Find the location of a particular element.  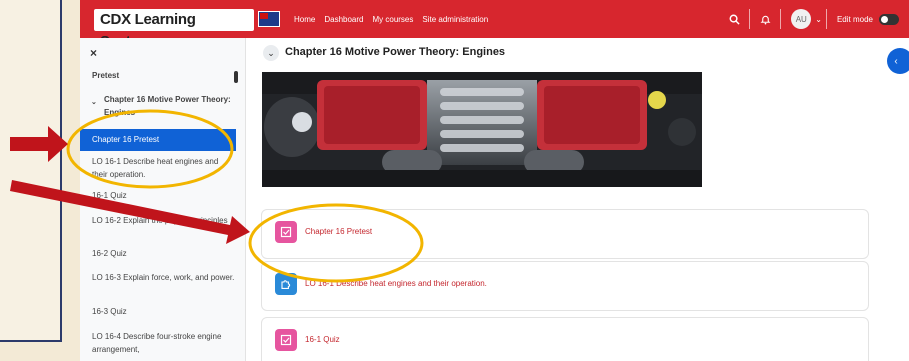

nav-dashboard: Dashboard is located at coordinates (343, 19).